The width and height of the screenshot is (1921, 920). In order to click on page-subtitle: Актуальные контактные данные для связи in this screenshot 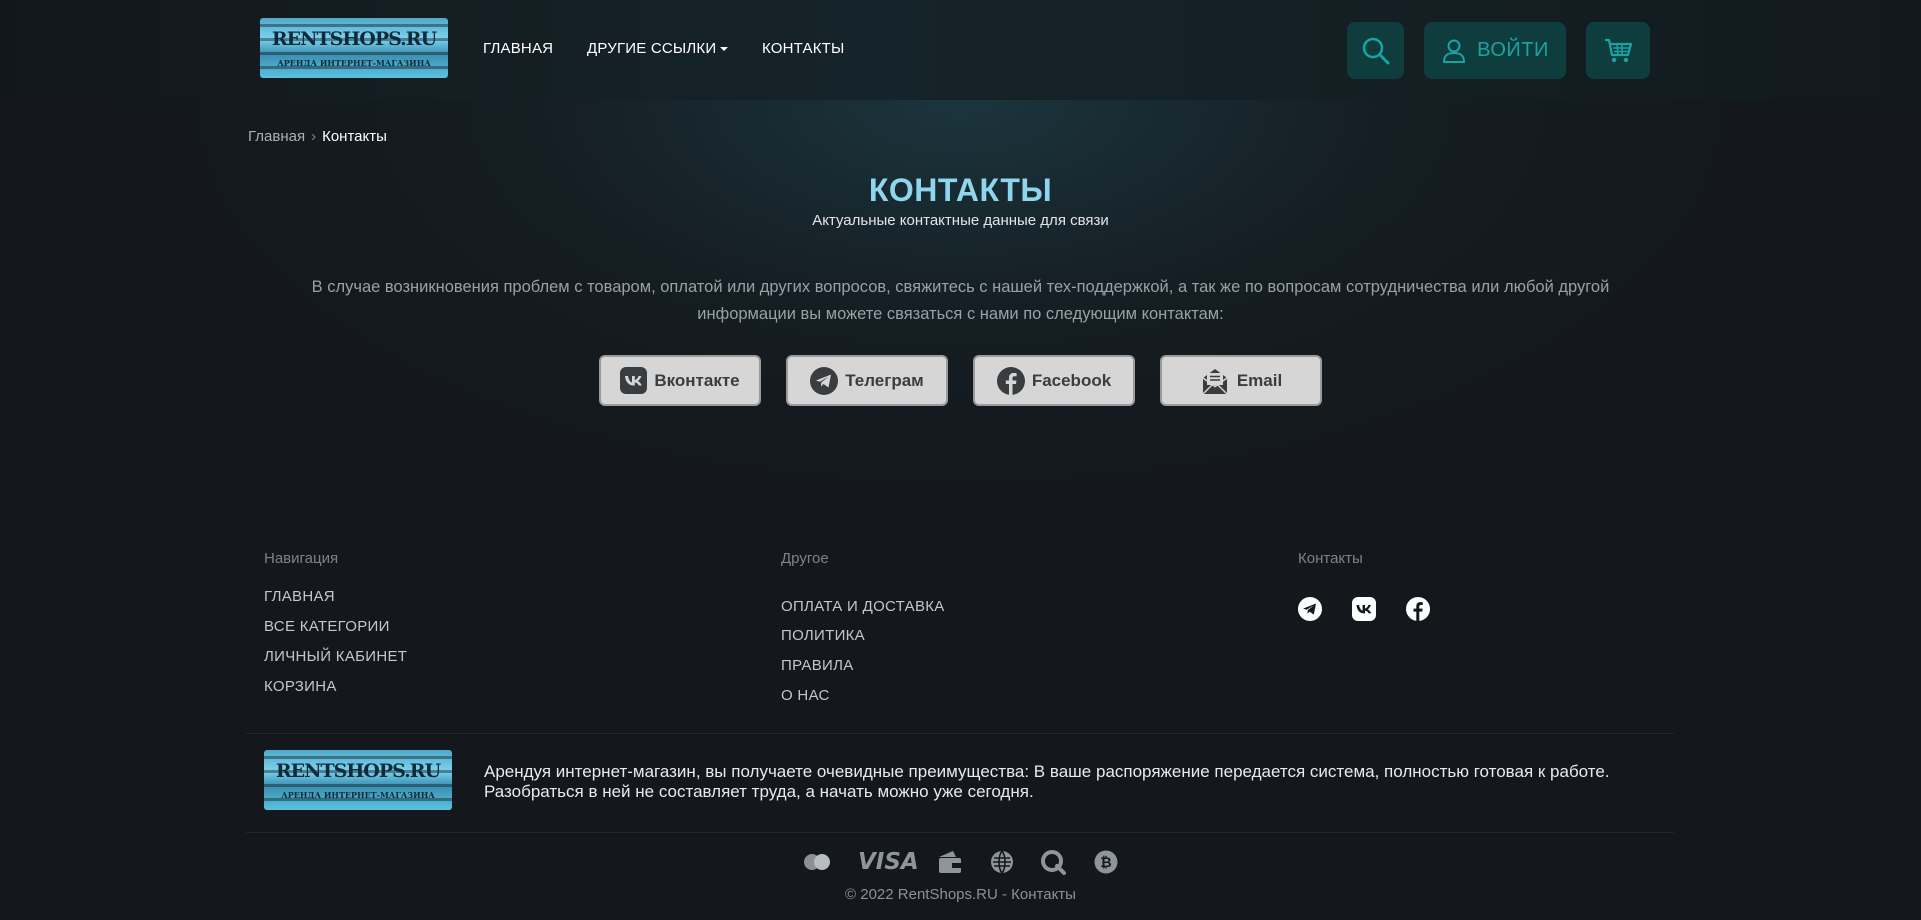, I will do `click(960, 220)`.